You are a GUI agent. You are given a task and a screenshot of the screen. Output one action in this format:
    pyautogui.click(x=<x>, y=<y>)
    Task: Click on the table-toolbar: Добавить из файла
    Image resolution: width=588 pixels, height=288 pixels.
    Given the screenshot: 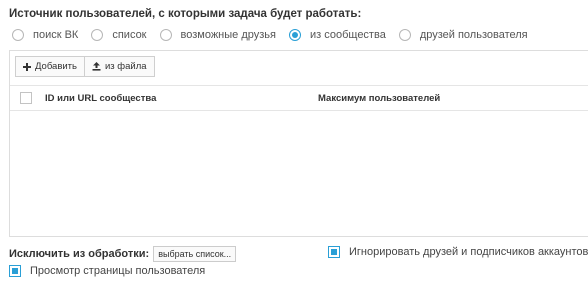 What is the action you would take?
    pyautogui.click(x=85, y=66)
    